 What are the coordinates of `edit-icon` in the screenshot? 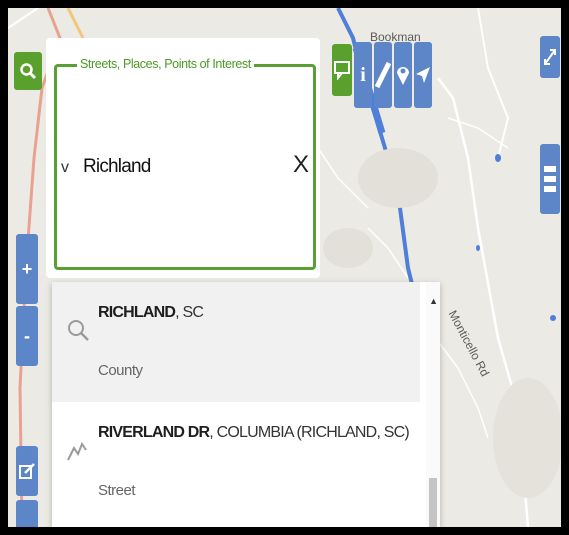 It's located at (27, 471).